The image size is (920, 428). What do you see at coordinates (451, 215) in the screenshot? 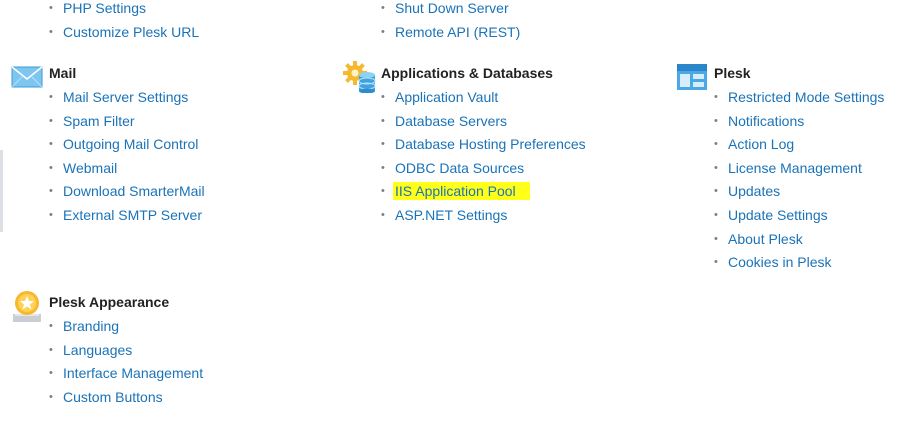
I see `link-aspnet-settings: ASP.NET Settings` at bounding box center [451, 215].